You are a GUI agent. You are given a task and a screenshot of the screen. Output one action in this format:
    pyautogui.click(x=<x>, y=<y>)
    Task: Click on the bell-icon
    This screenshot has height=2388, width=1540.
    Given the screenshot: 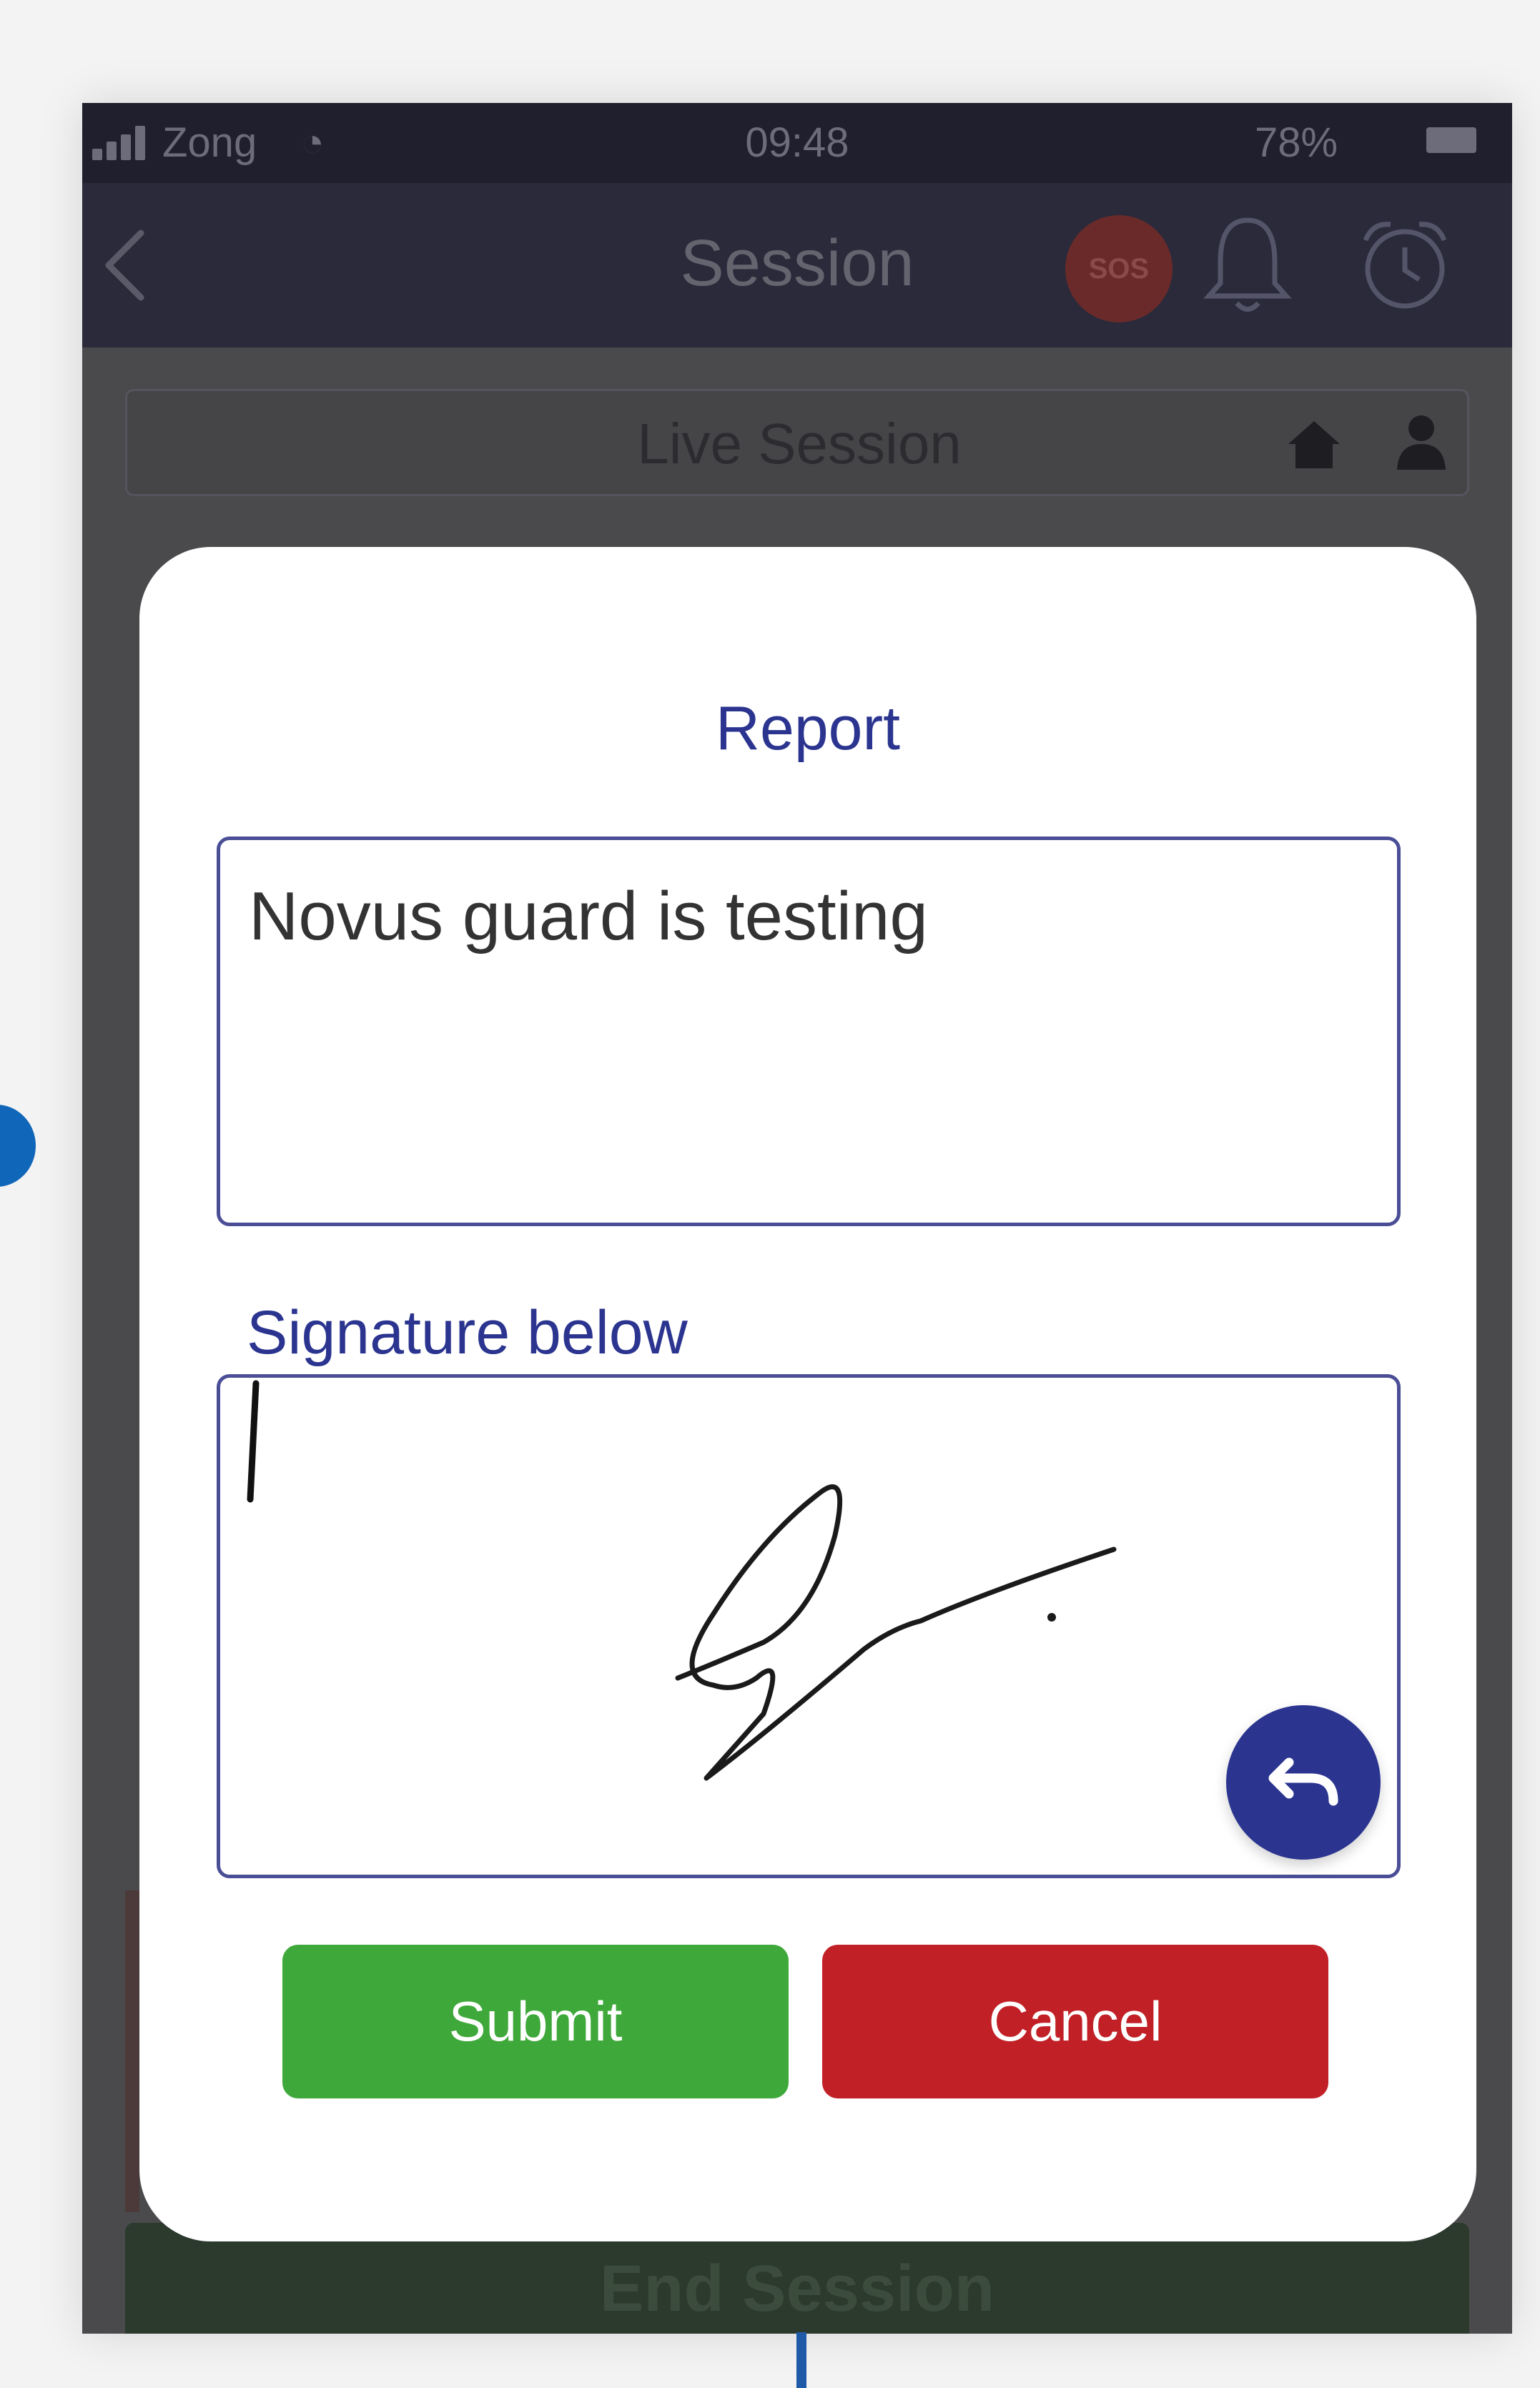 What is the action you would take?
    pyautogui.click(x=1248, y=265)
    